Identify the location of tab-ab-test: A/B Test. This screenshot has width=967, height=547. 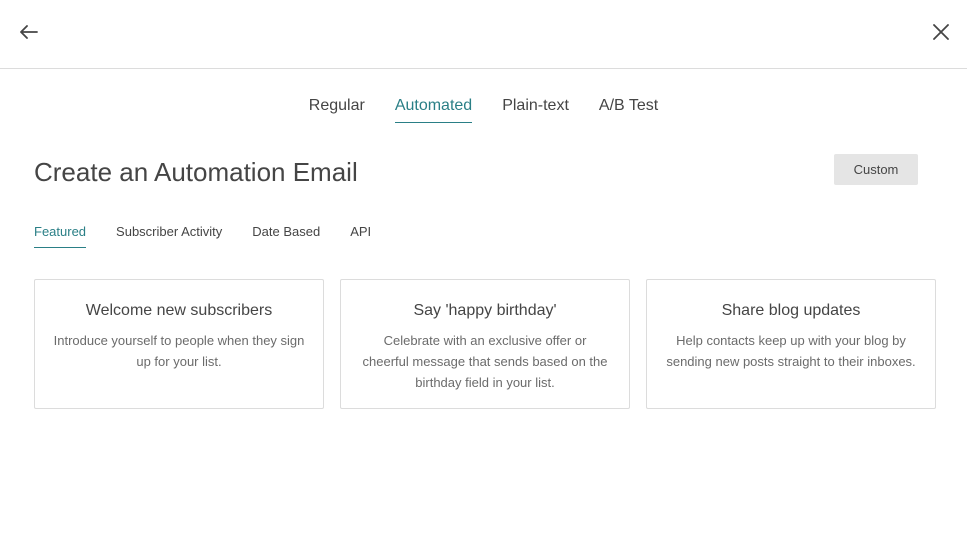
(628, 109).